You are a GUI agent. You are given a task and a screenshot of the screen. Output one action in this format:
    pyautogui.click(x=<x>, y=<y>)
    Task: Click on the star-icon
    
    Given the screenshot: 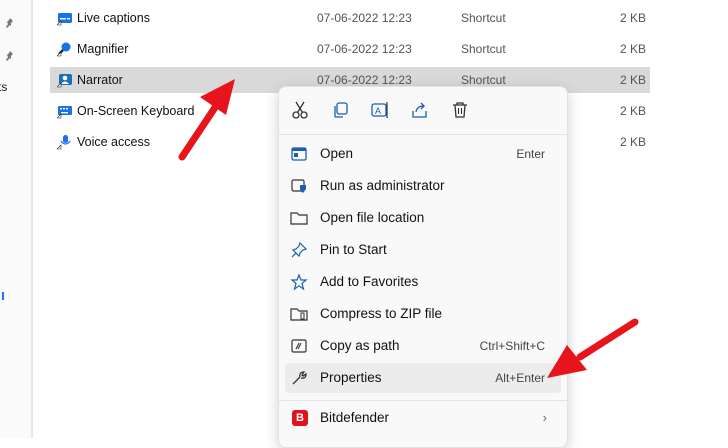 What is the action you would take?
    pyautogui.click(x=299, y=282)
    